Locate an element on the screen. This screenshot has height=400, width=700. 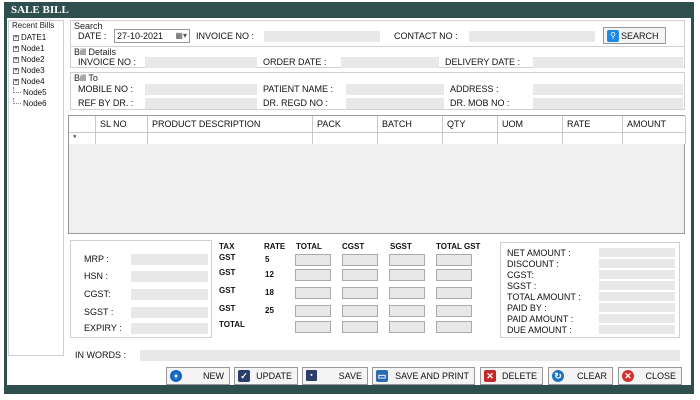
in-words-input is located at coordinates (410, 355).